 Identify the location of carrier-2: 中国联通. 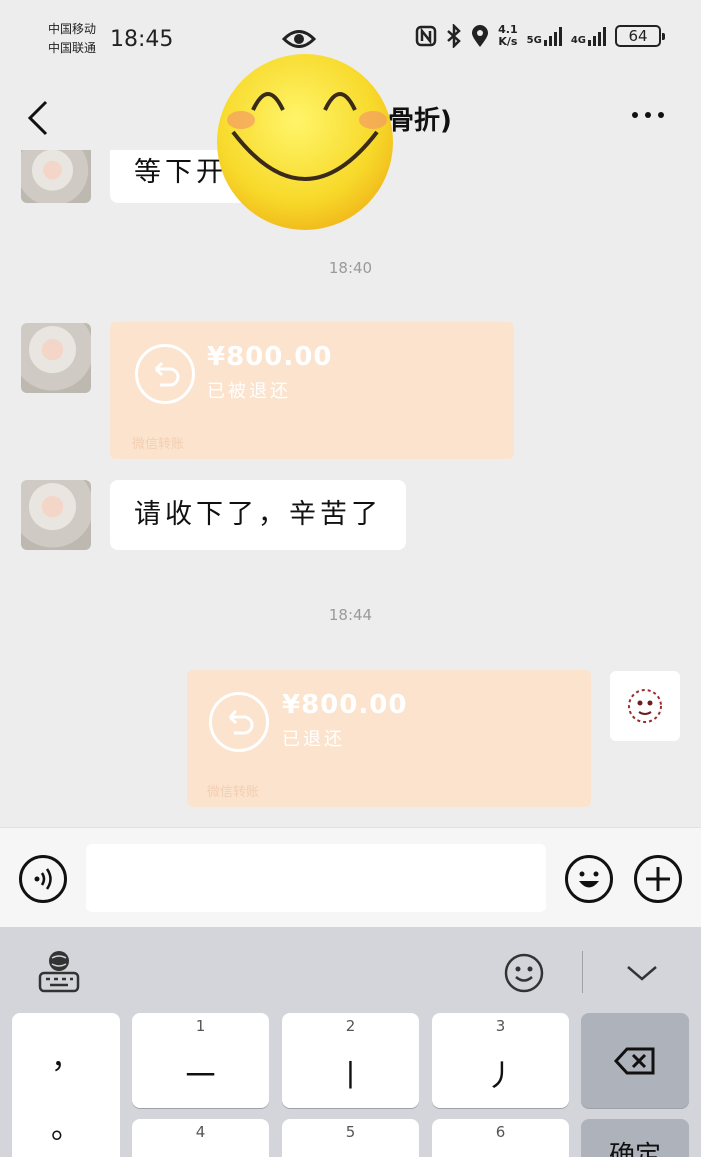
(72, 48).